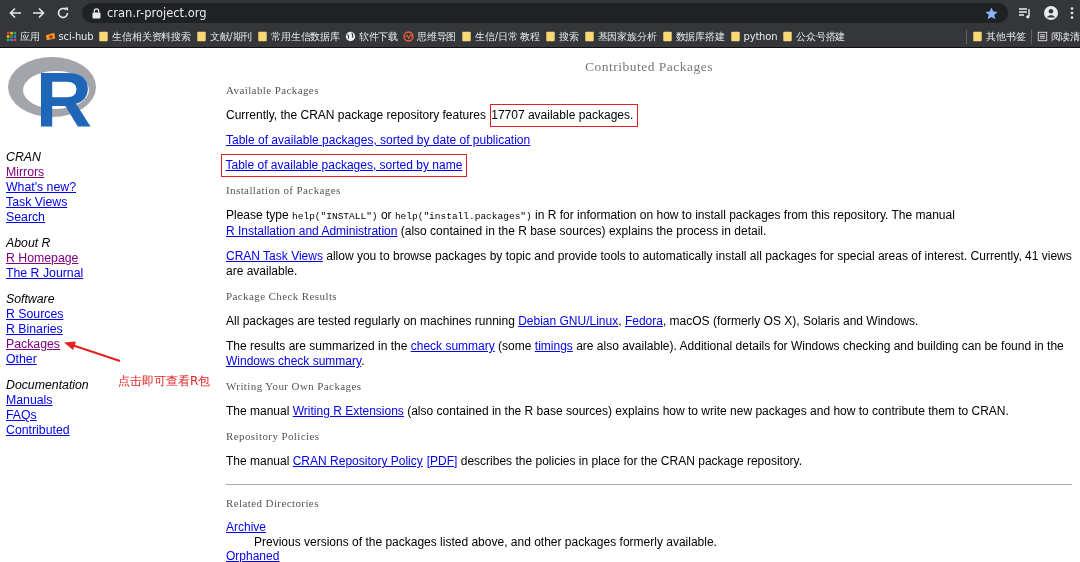  I want to click on sidebar-link: Mirrors, so click(25, 172).